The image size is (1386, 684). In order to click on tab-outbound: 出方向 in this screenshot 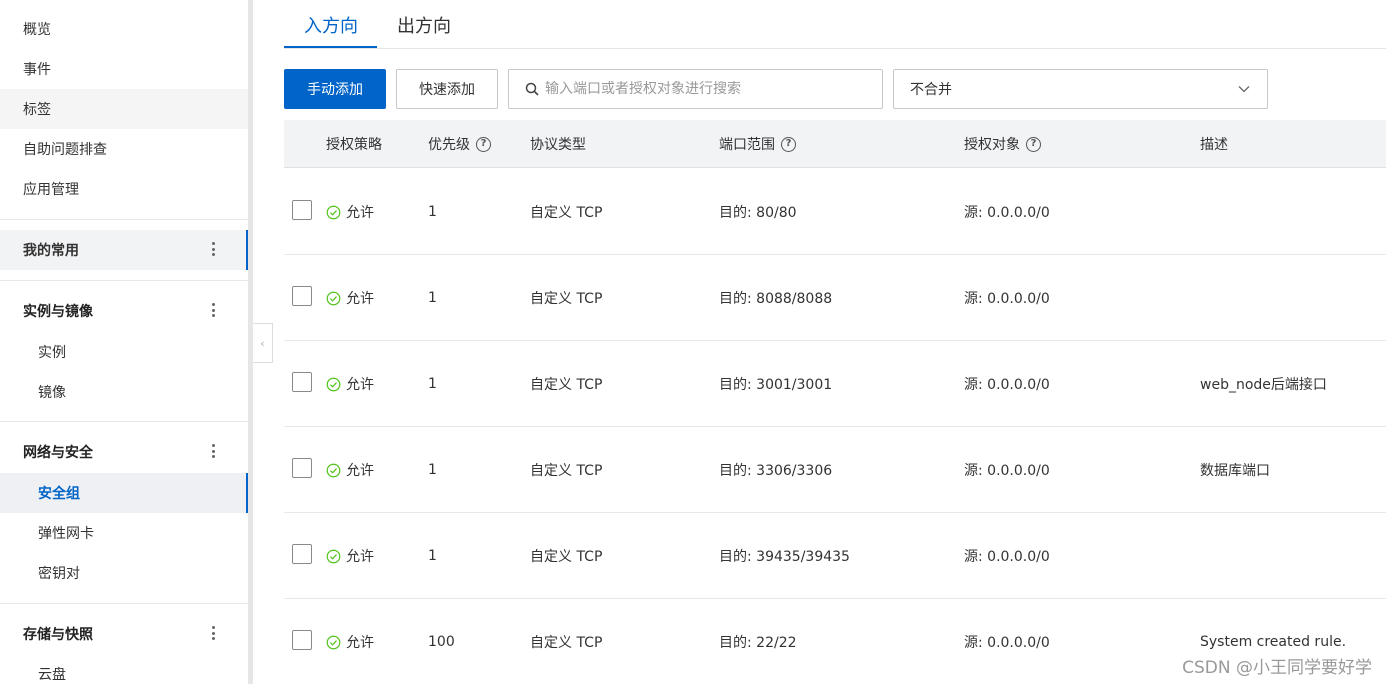, I will do `click(424, 24)`.